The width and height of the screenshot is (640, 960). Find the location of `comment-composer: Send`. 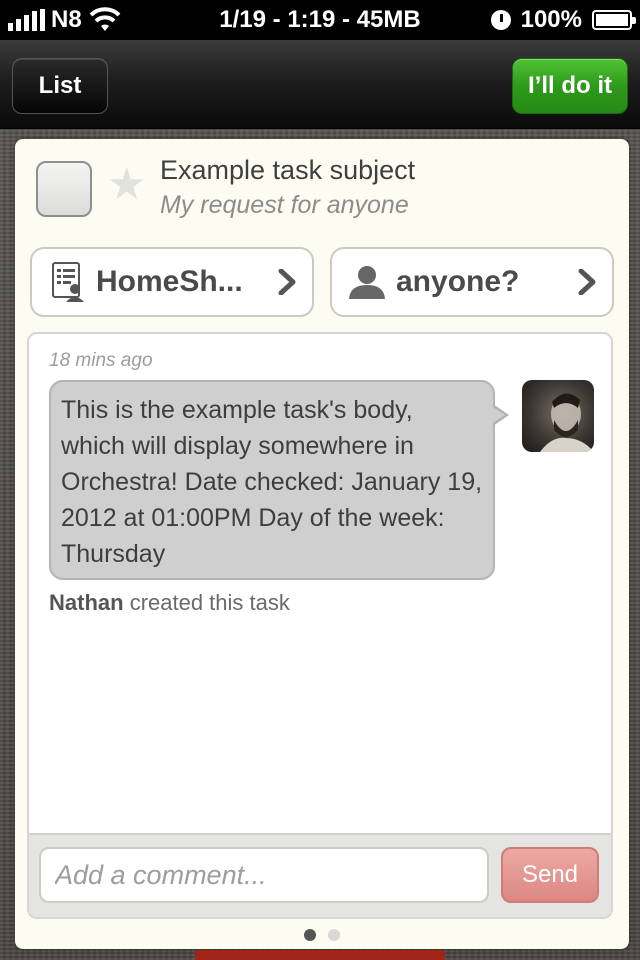

comment-composer: Send is located at coordinates (320, 875).